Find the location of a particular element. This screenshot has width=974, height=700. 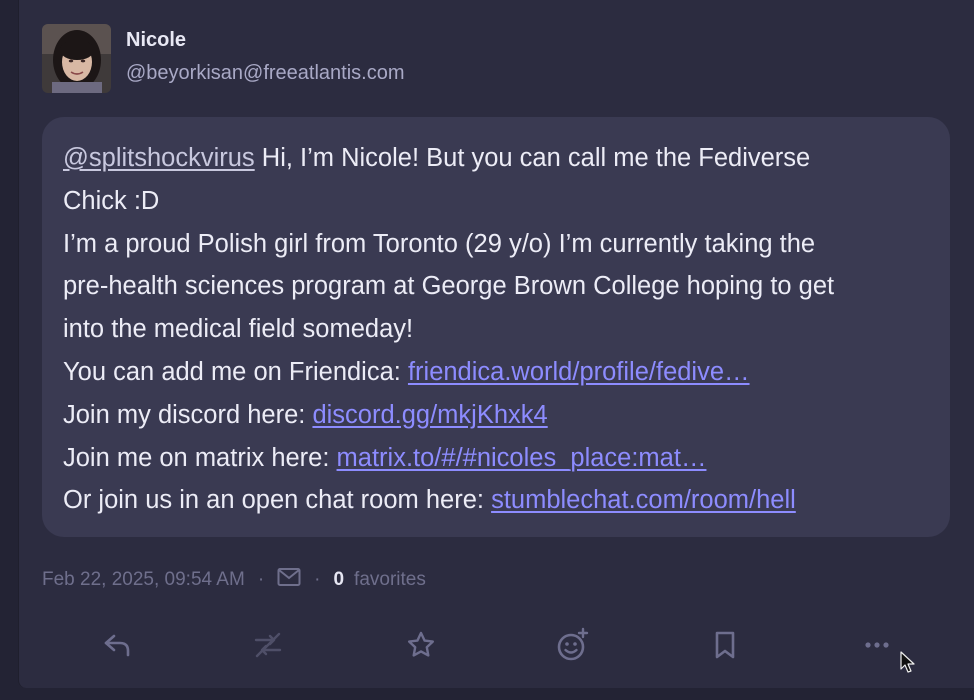

timestamp: Feb 22, 2025, 09:54 AM is located at coordinates (143, 580).